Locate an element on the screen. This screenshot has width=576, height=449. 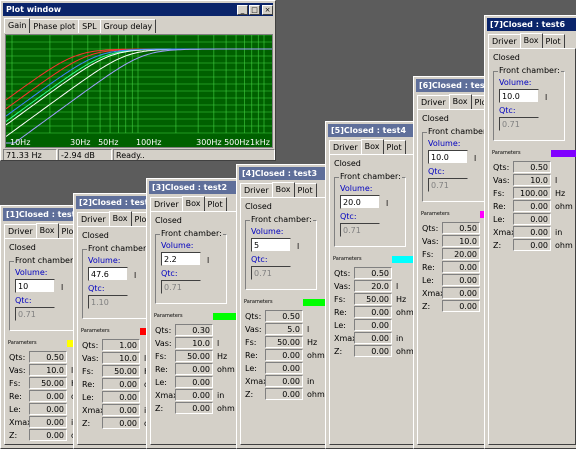
param-value: 20.0 is located at coordinates (373, 286).